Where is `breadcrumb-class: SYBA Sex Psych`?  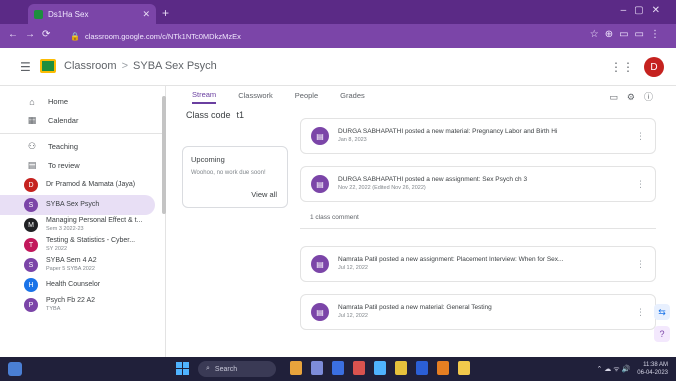 breadcrumb-class: SYBA Sex Psych is located at coordinates (175, 66).